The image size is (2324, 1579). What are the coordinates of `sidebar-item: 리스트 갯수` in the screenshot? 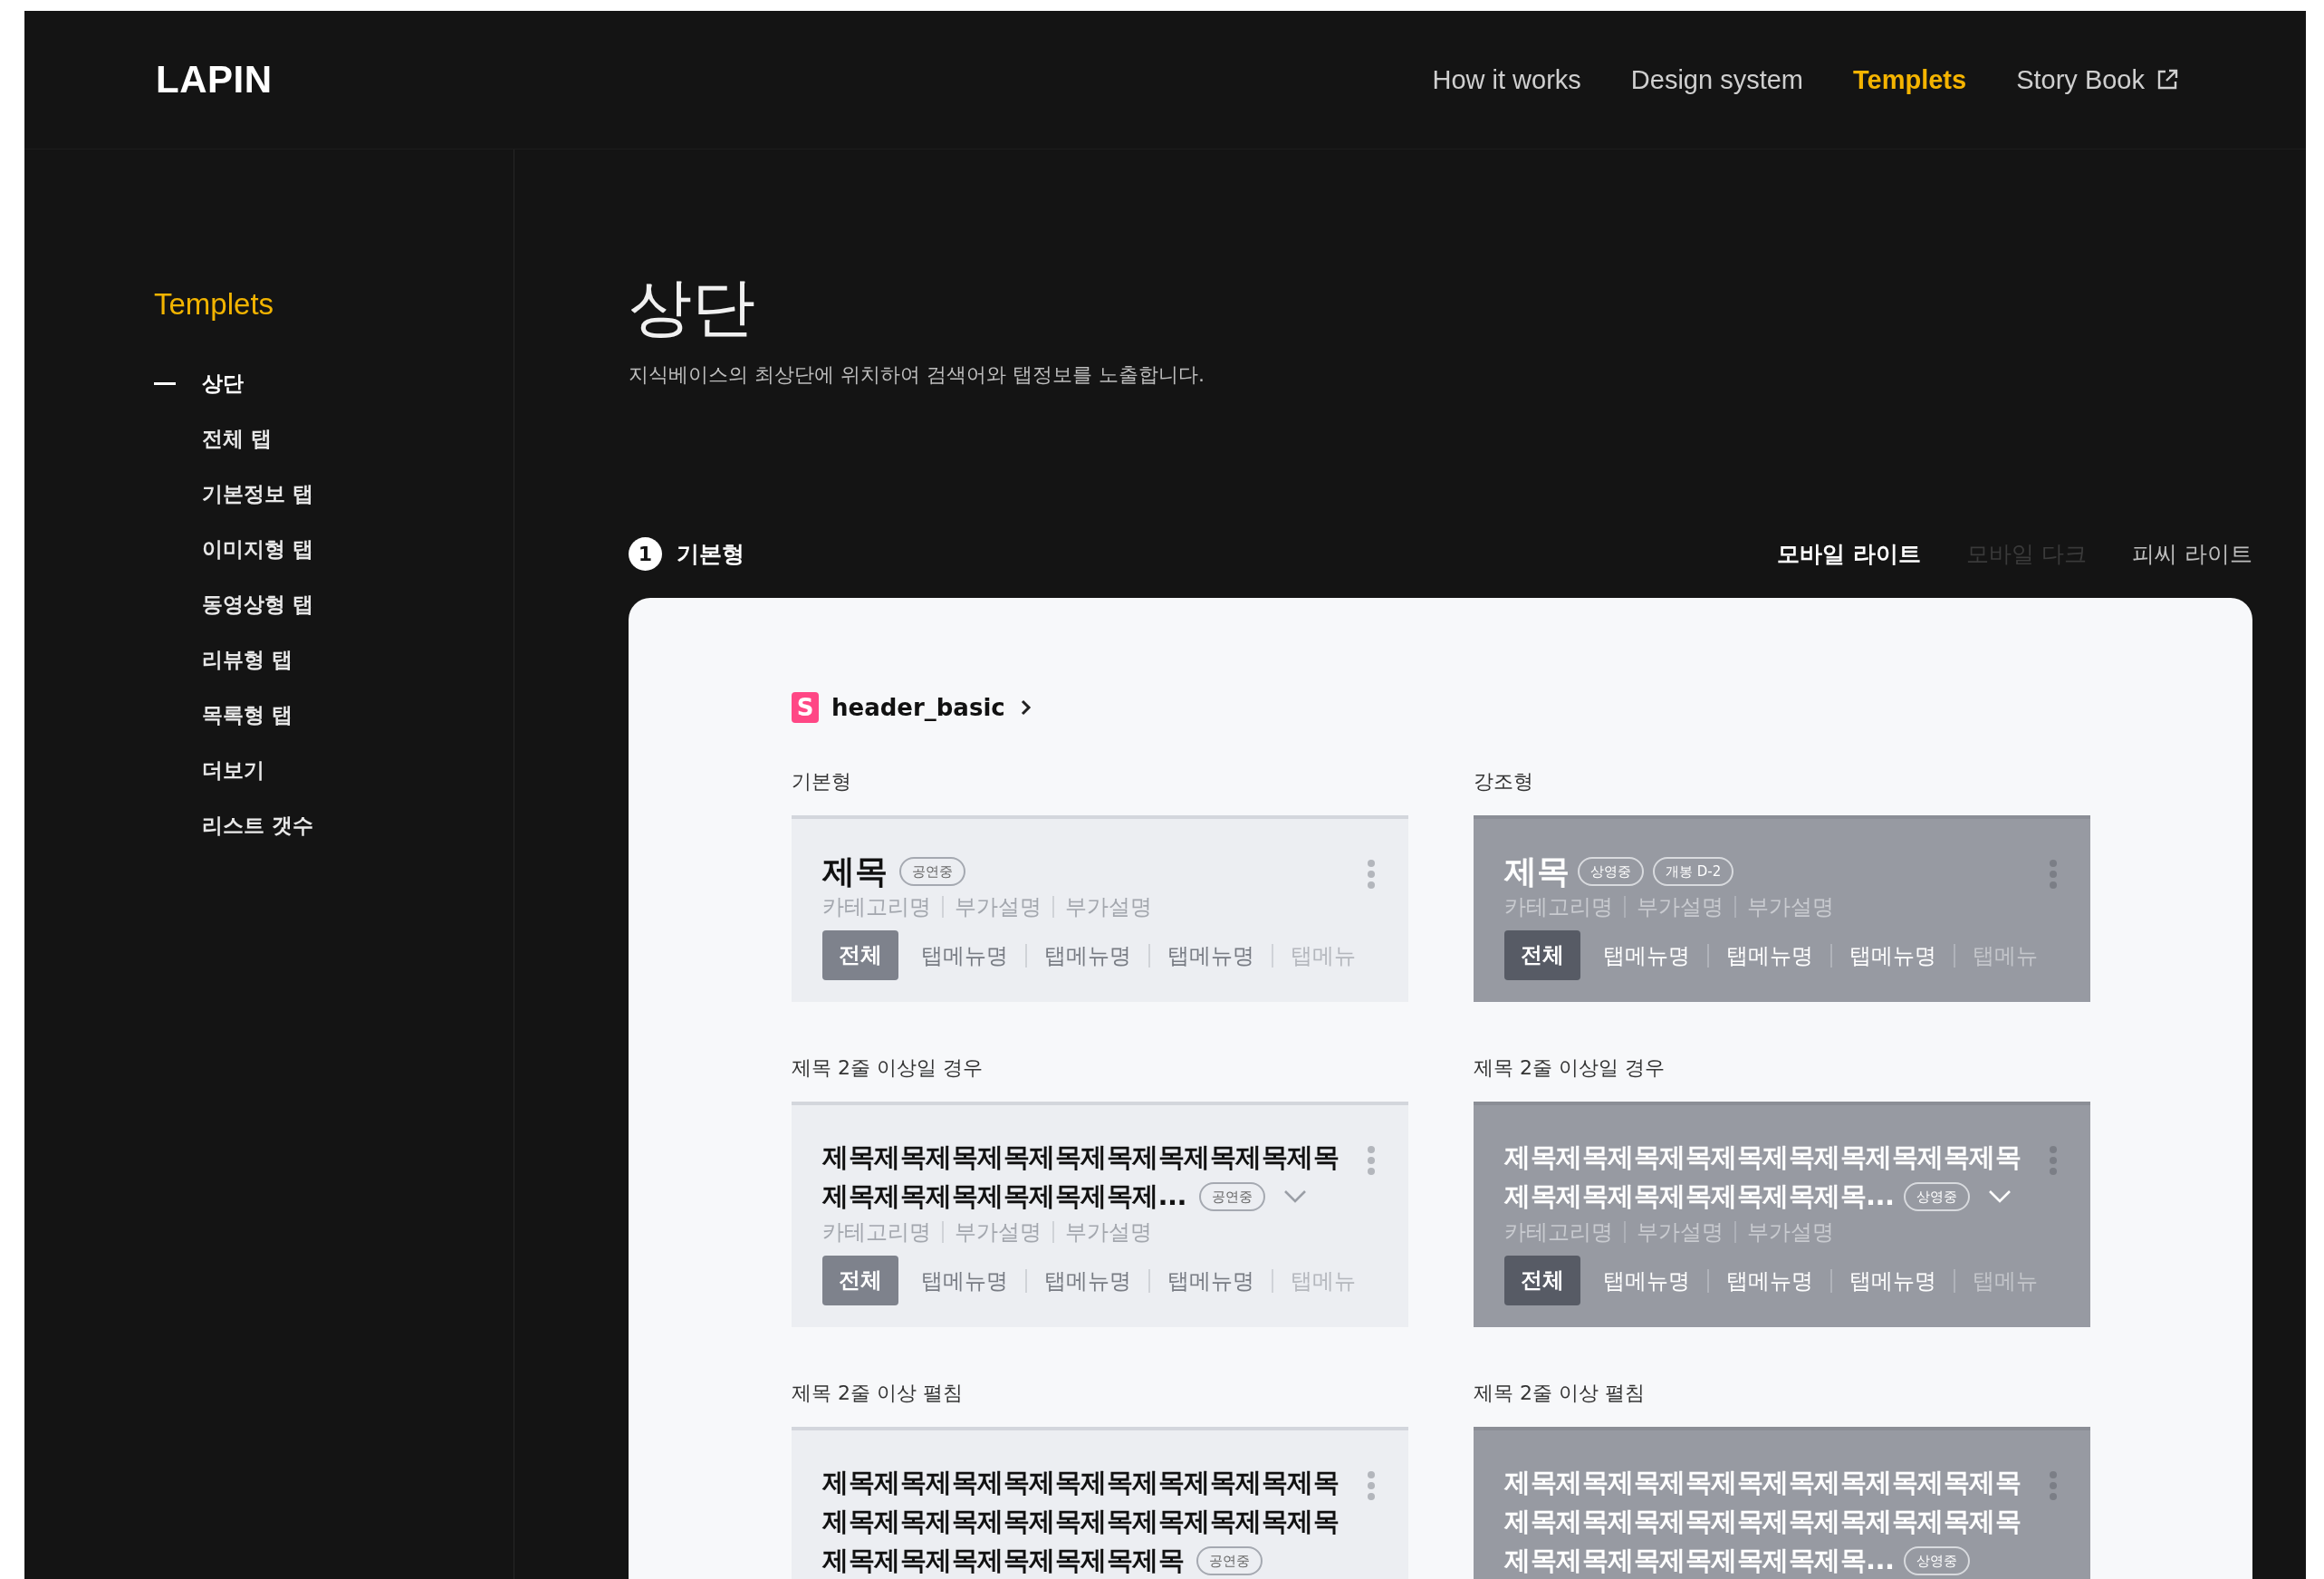 It's located at (334, 825).